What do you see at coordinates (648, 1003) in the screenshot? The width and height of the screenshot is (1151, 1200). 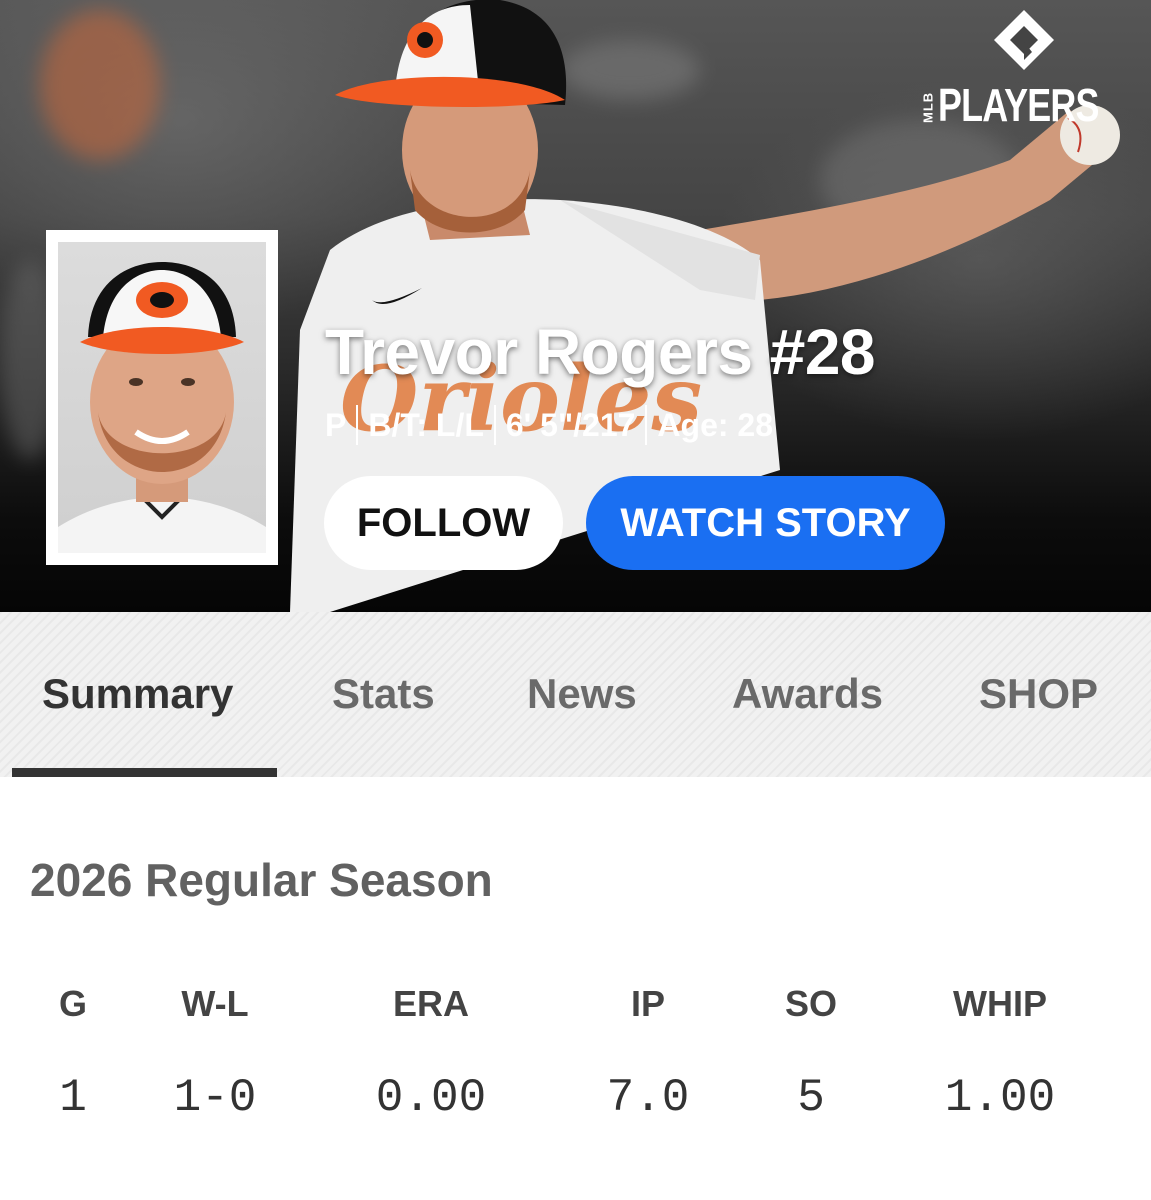 I see `stat-header-ip: IP` at bounding box center [648, 1003].